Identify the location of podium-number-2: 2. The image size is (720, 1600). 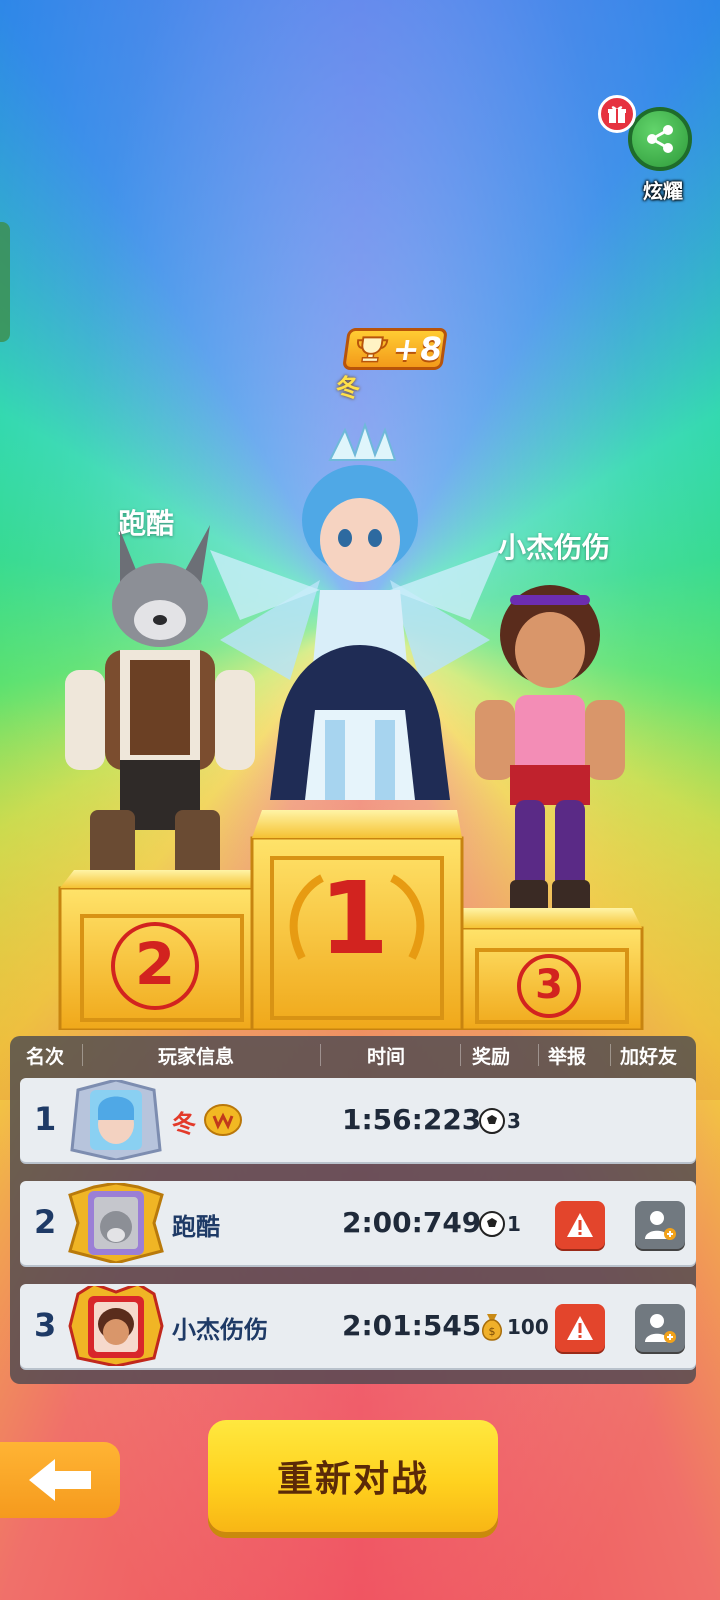
(155, 964).